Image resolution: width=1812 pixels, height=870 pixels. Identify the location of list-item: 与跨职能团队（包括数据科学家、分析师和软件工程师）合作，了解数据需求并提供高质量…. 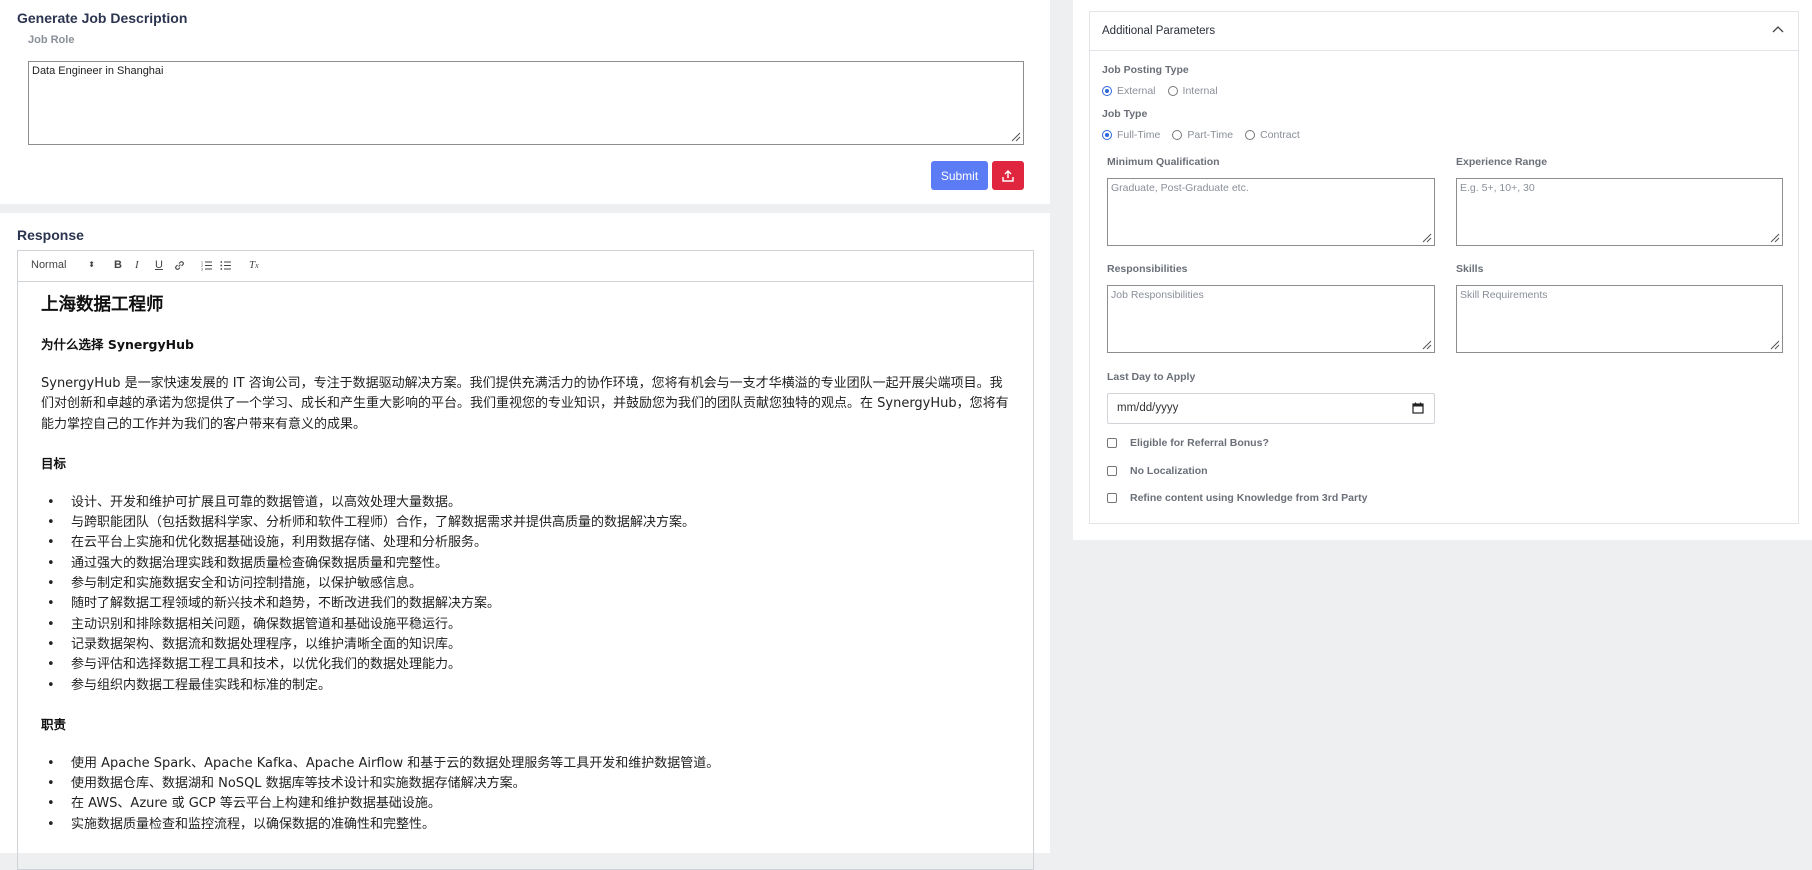
(525, 523).